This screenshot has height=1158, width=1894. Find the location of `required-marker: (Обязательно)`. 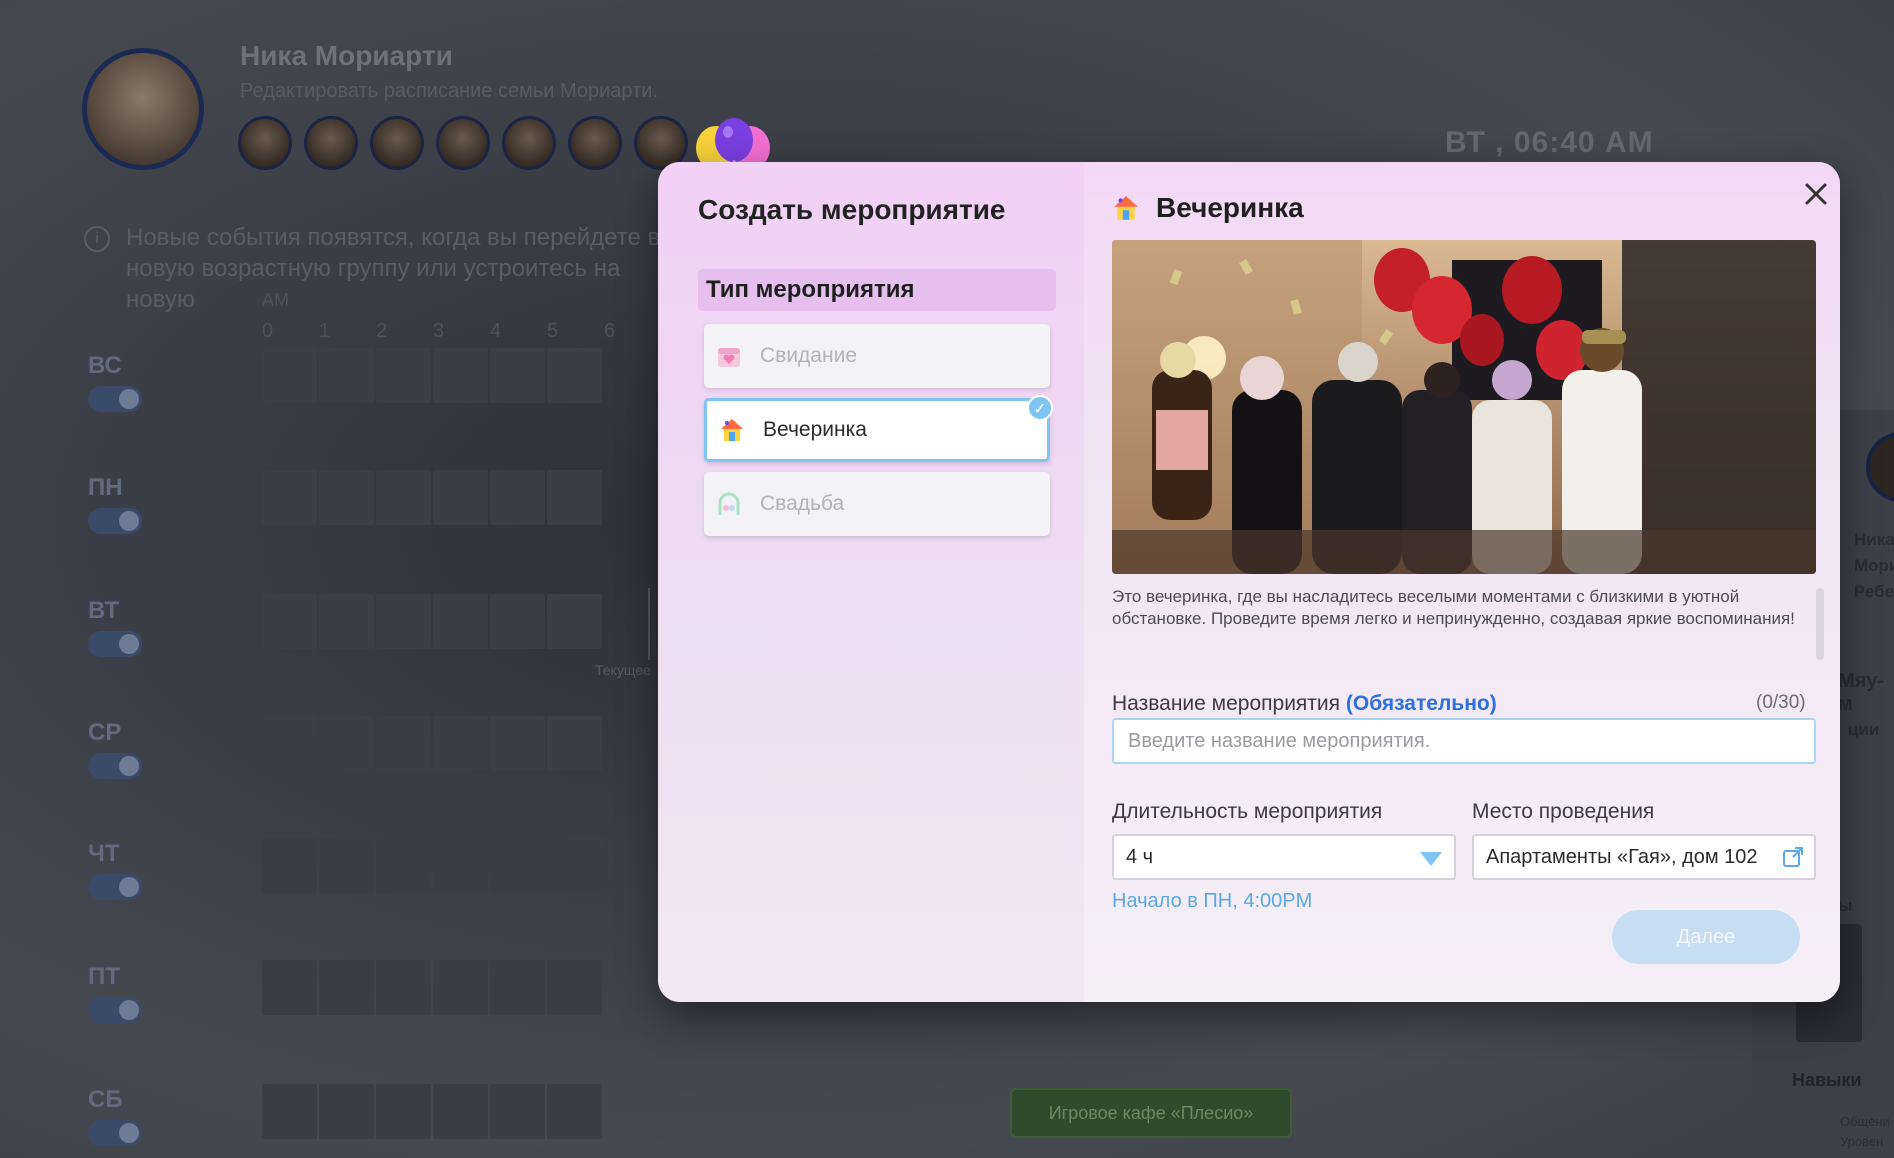

required-marker: (Обязательно) is located at coordinates (1421, 703).